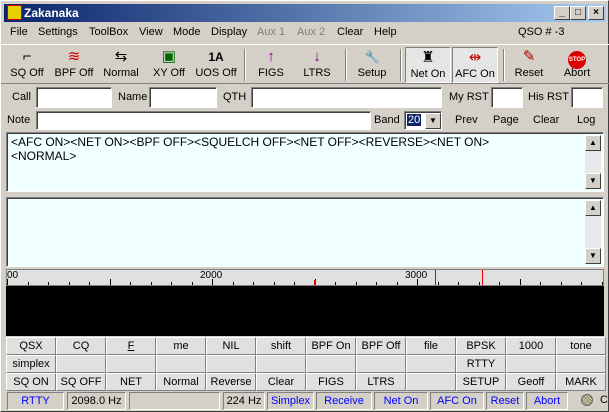 Image resolution: width=609 pixels, height=412 pixels. What do you see at coordinates (507, 97) in the screenshot?
I see `my-rst-input` at bounding box center [507, 97].